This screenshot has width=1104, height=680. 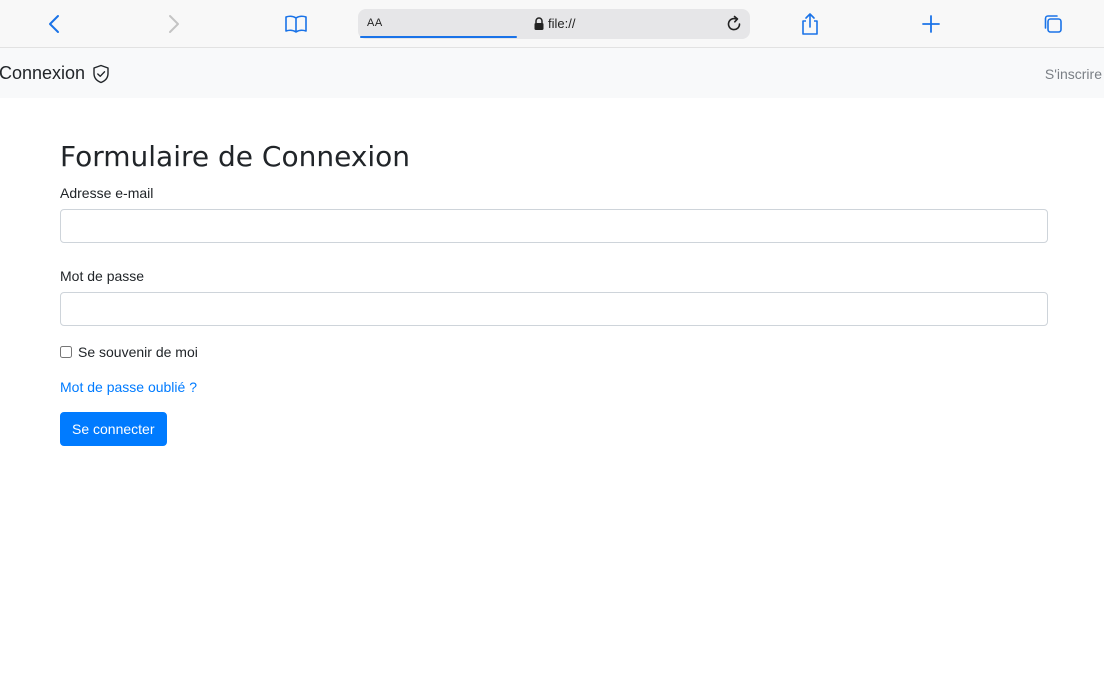 I want to click on book-icon, so click(x=296, y=24).